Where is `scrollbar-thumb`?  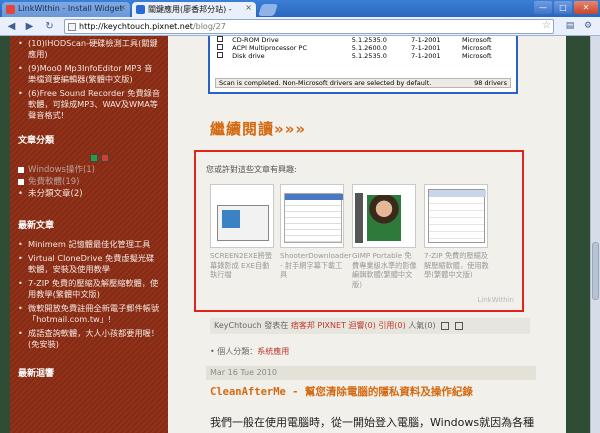 scrollbar-thumb is located at coordinates (595, 271).